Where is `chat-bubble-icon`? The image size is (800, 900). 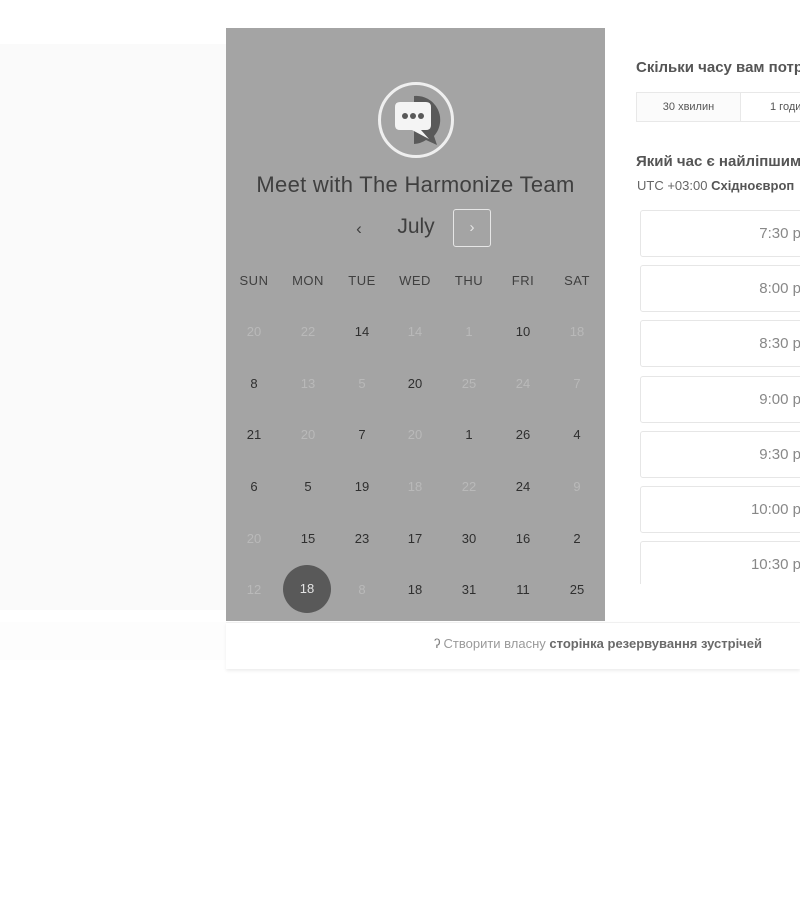 chat-bubble-icon is located at coordinates (418, 120).